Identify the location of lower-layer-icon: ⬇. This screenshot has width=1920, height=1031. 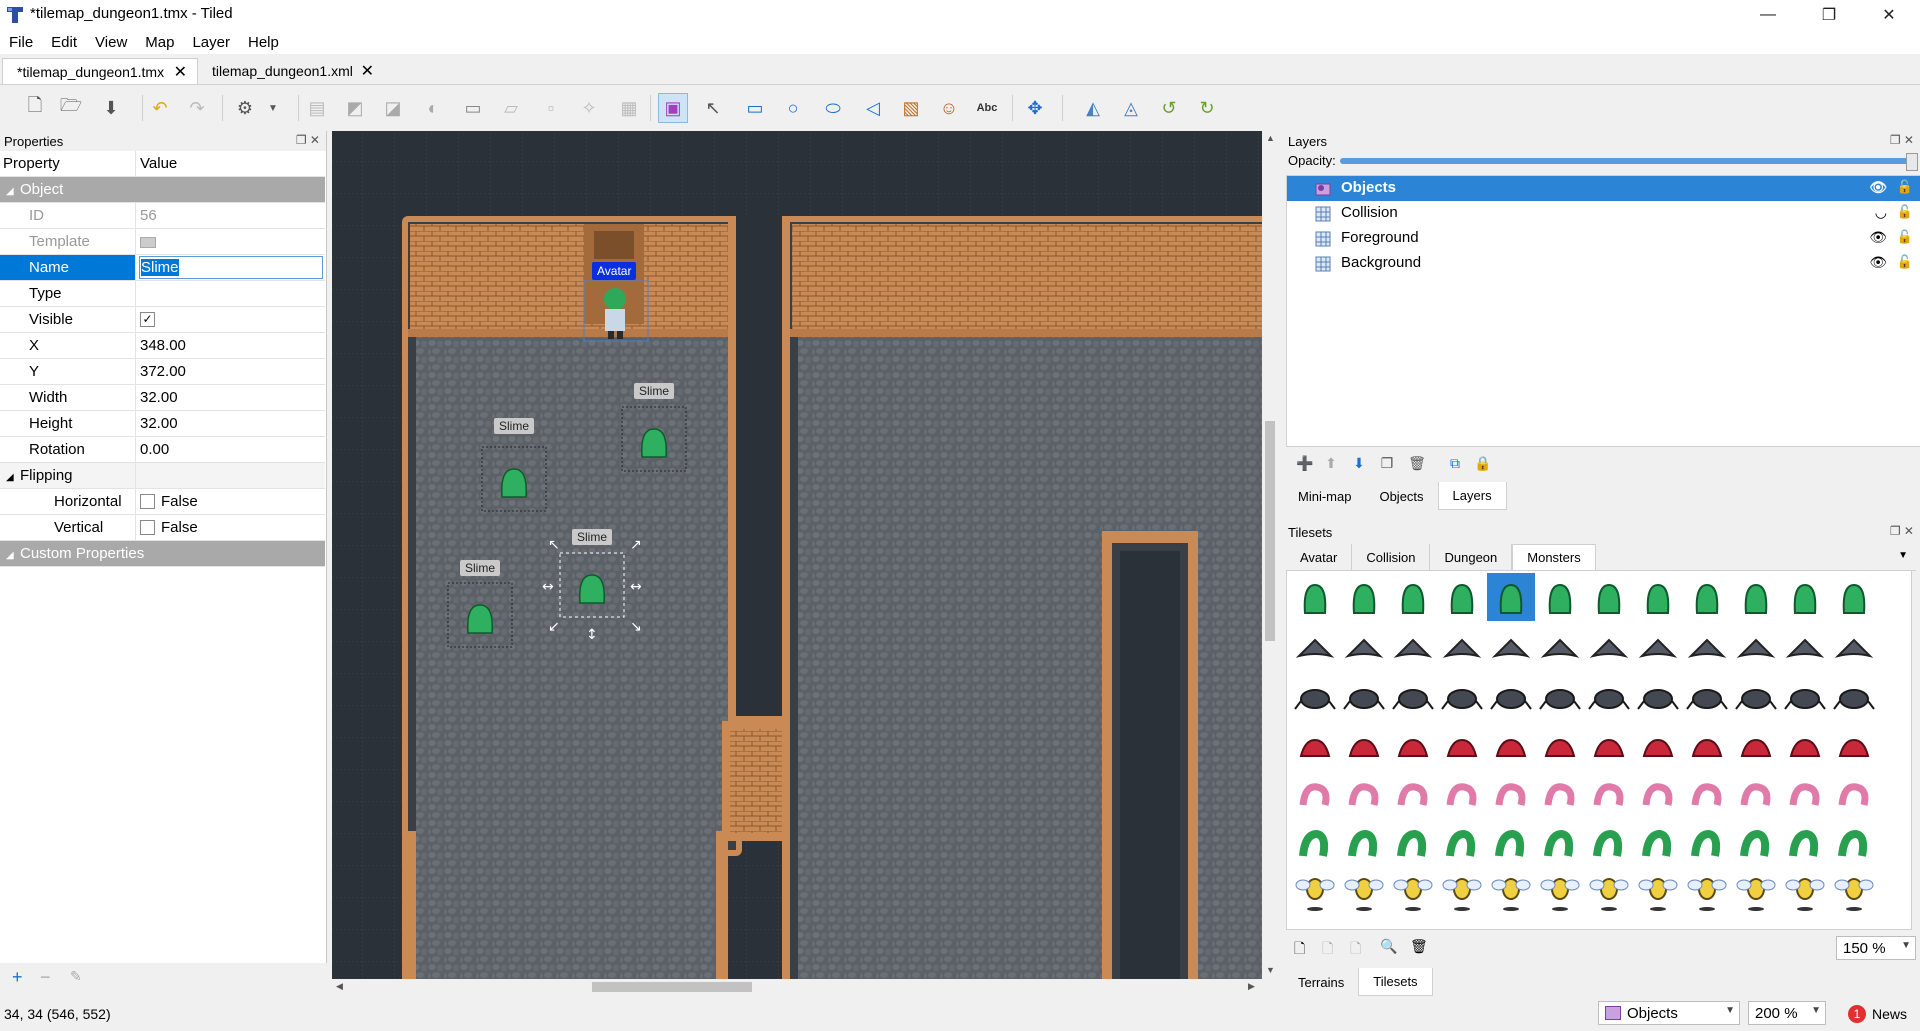
(1359, 463).